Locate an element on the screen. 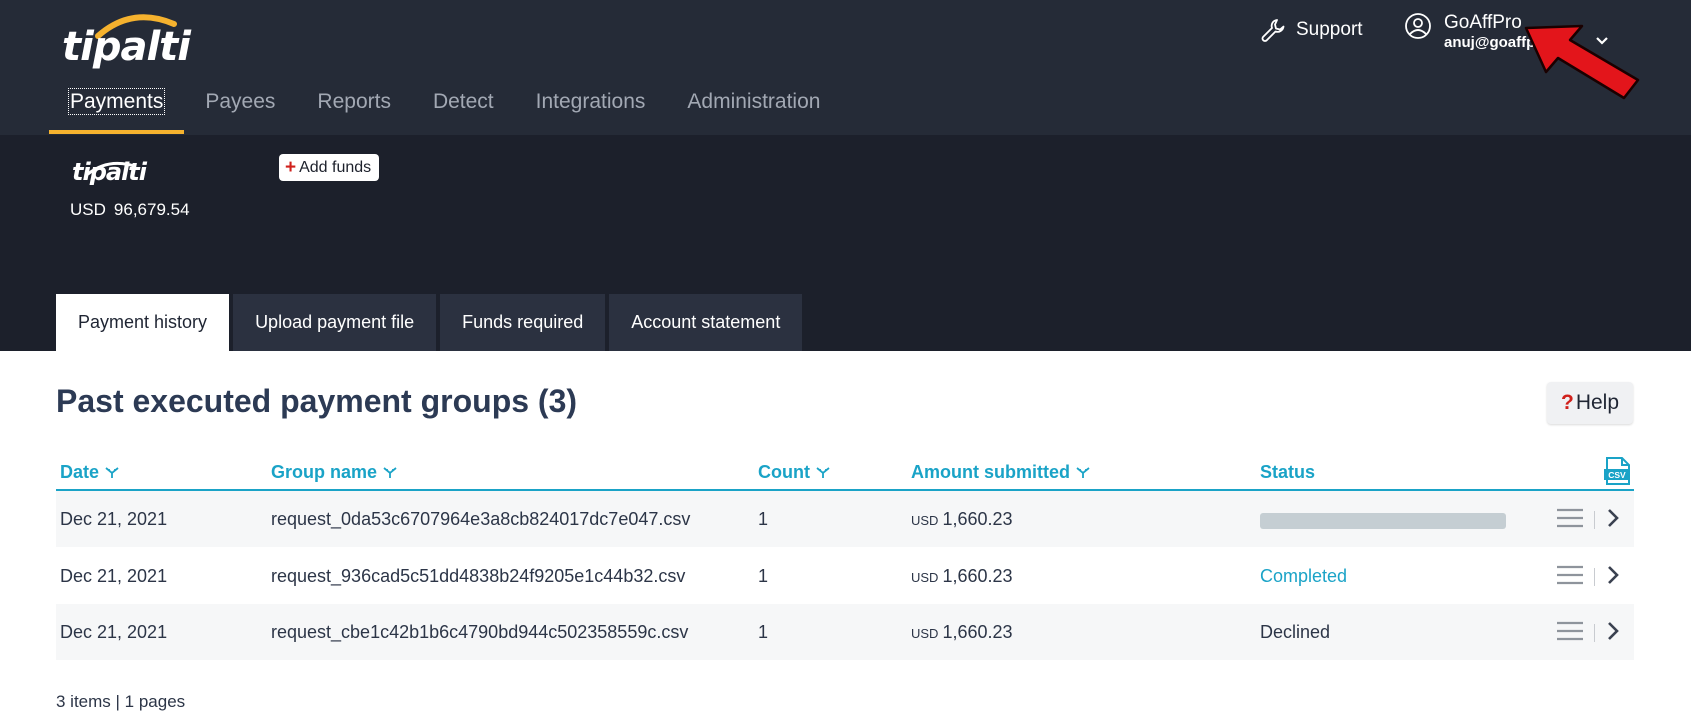 Image resolution: width=1691 pixels, height=726 pixels. column-header-count: Count is located at coordinates (794, 472).